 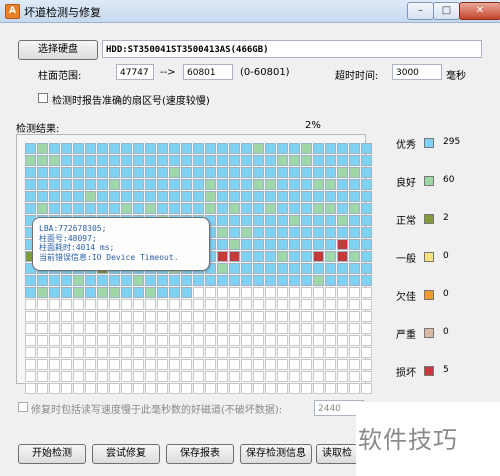 What do you see at coordinates (479, 11) in the screenshot?
I see `close-button: ✕` at bounding box center [479, 11].